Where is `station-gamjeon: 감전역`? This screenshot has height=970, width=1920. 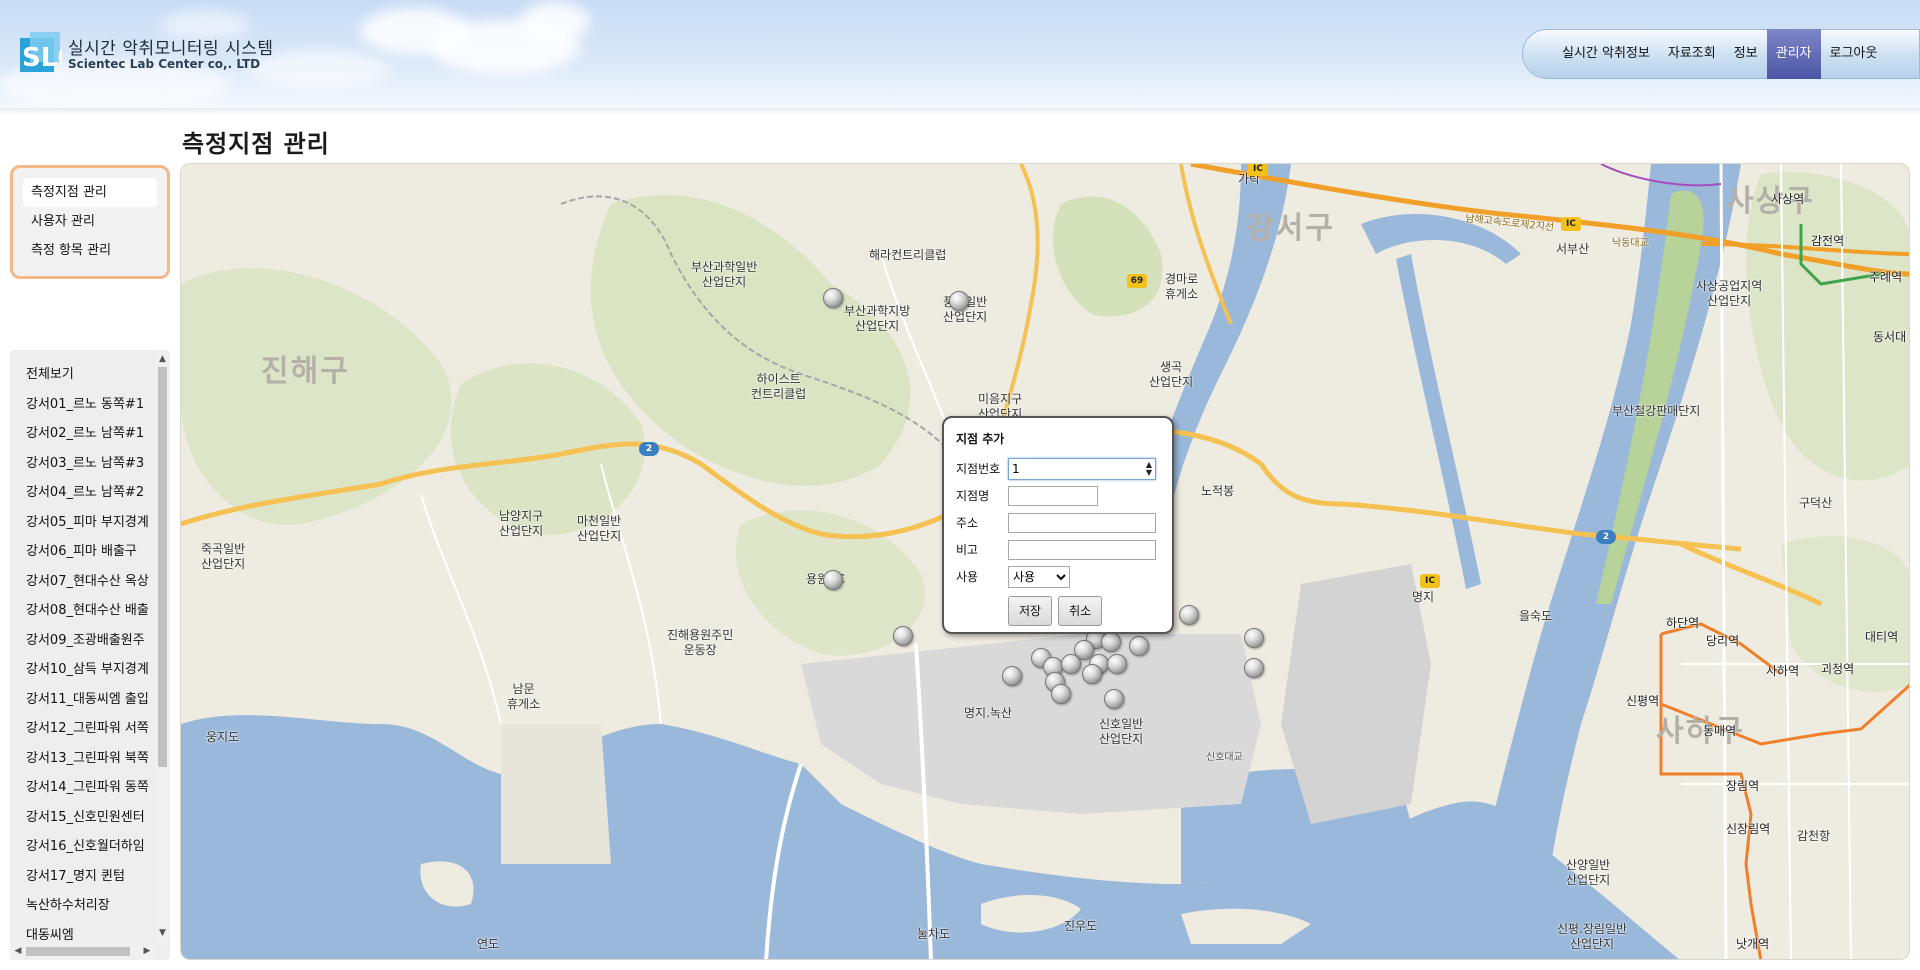
station-gamjeon: 감전역 is located at coordinates (1828, 241).